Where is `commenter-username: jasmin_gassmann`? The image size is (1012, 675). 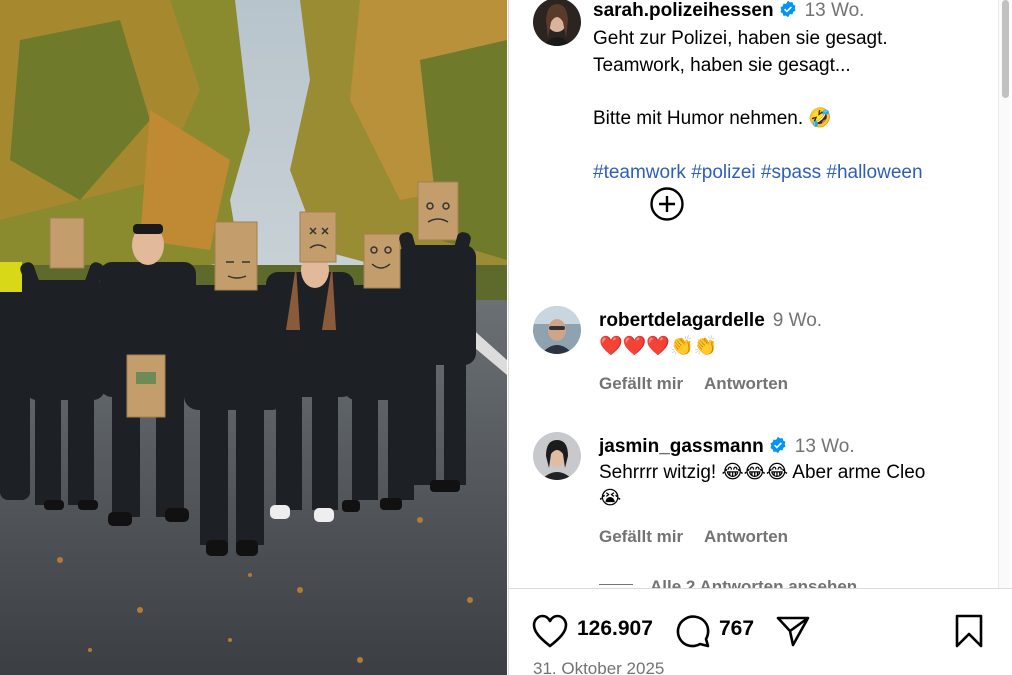 commenter-username: jasmin_gassmann is located at coordinates (681, 446).